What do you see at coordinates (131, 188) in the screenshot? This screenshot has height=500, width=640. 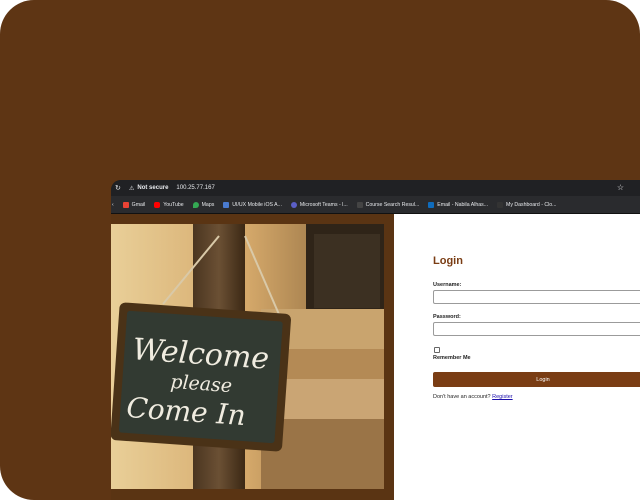 I see `warning-icon: ⚠` at bounding box center [131, 188].